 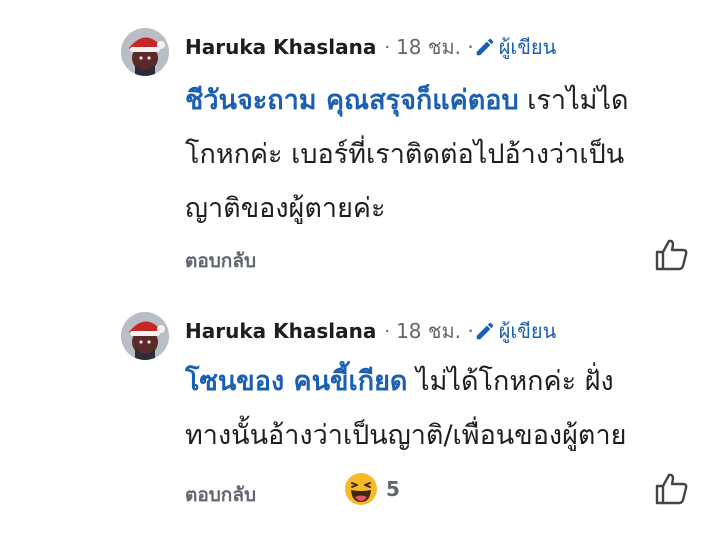 What do you see at coordinates (296, 381) in the screenshot?
I see `mention-link: โซนของ คนขี้เกียด` at bounding box center [296, 381].